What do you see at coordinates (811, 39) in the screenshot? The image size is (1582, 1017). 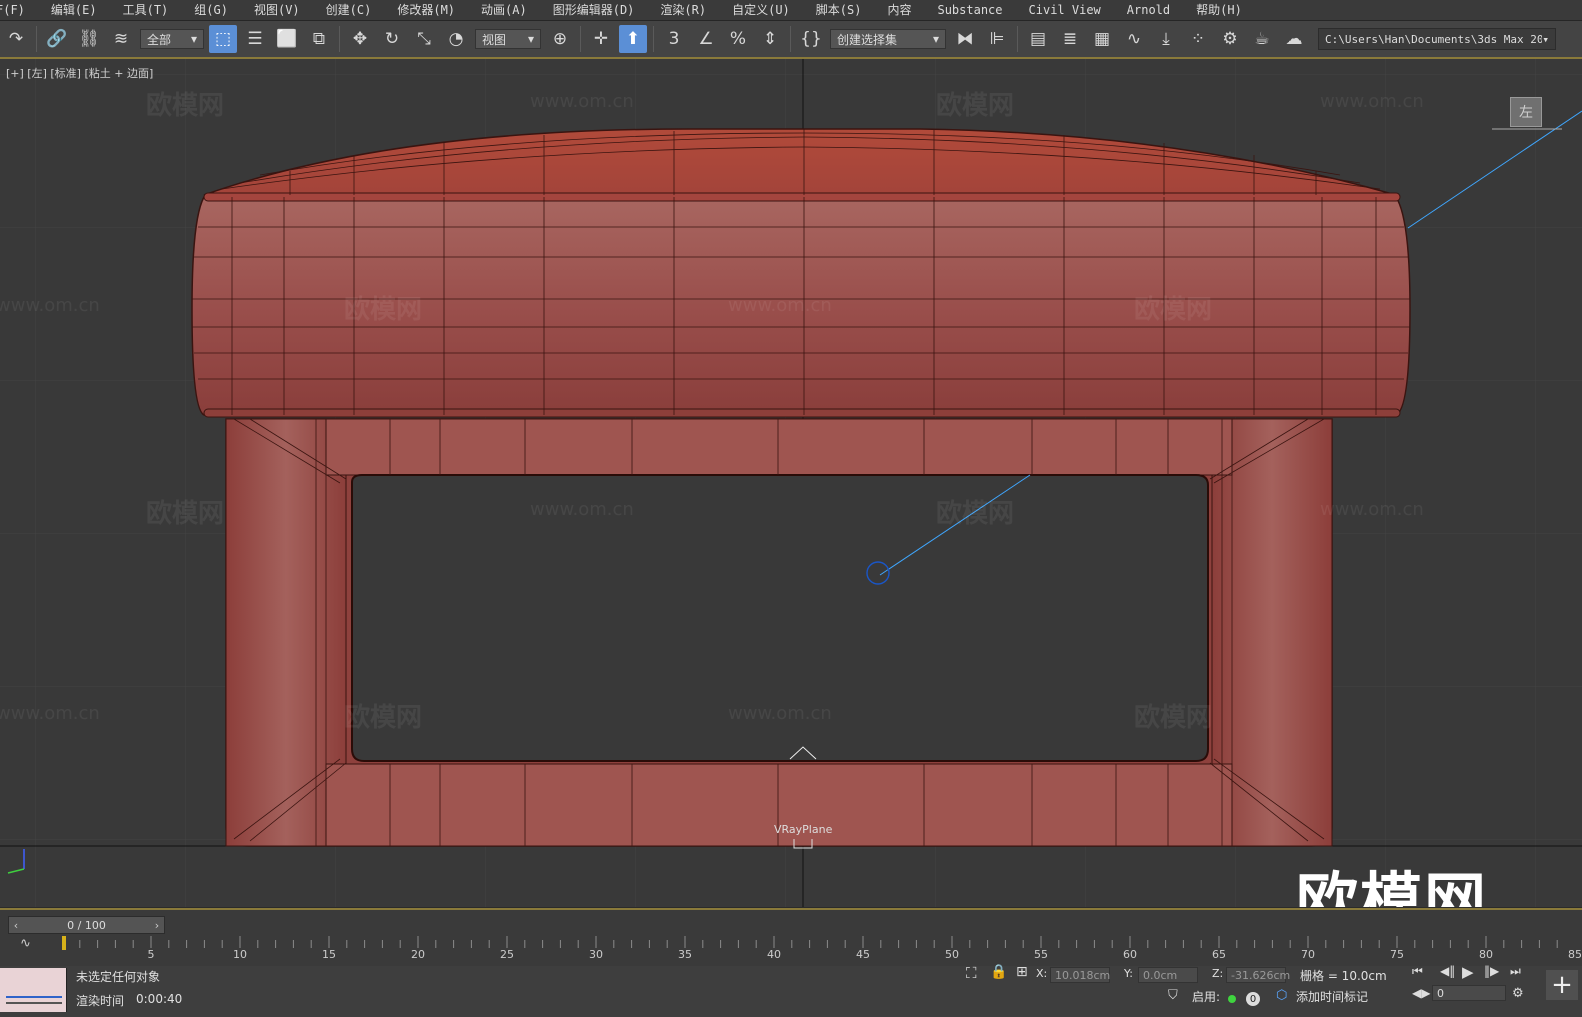 I see `named-selection-icon: {}` at bounding box center [811, 39].